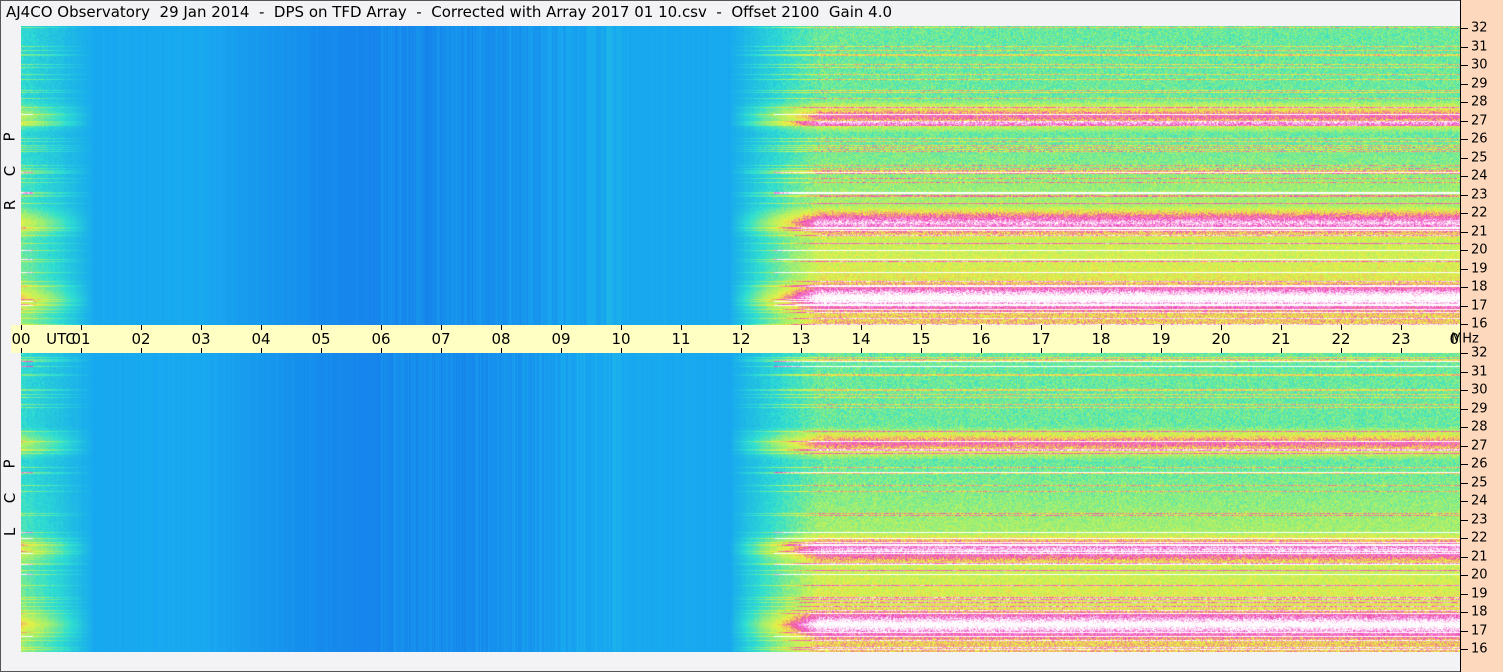  Describe the element at coordinates (201, 339) in the screenshot. I see `time-tick-label: 03` at that location.